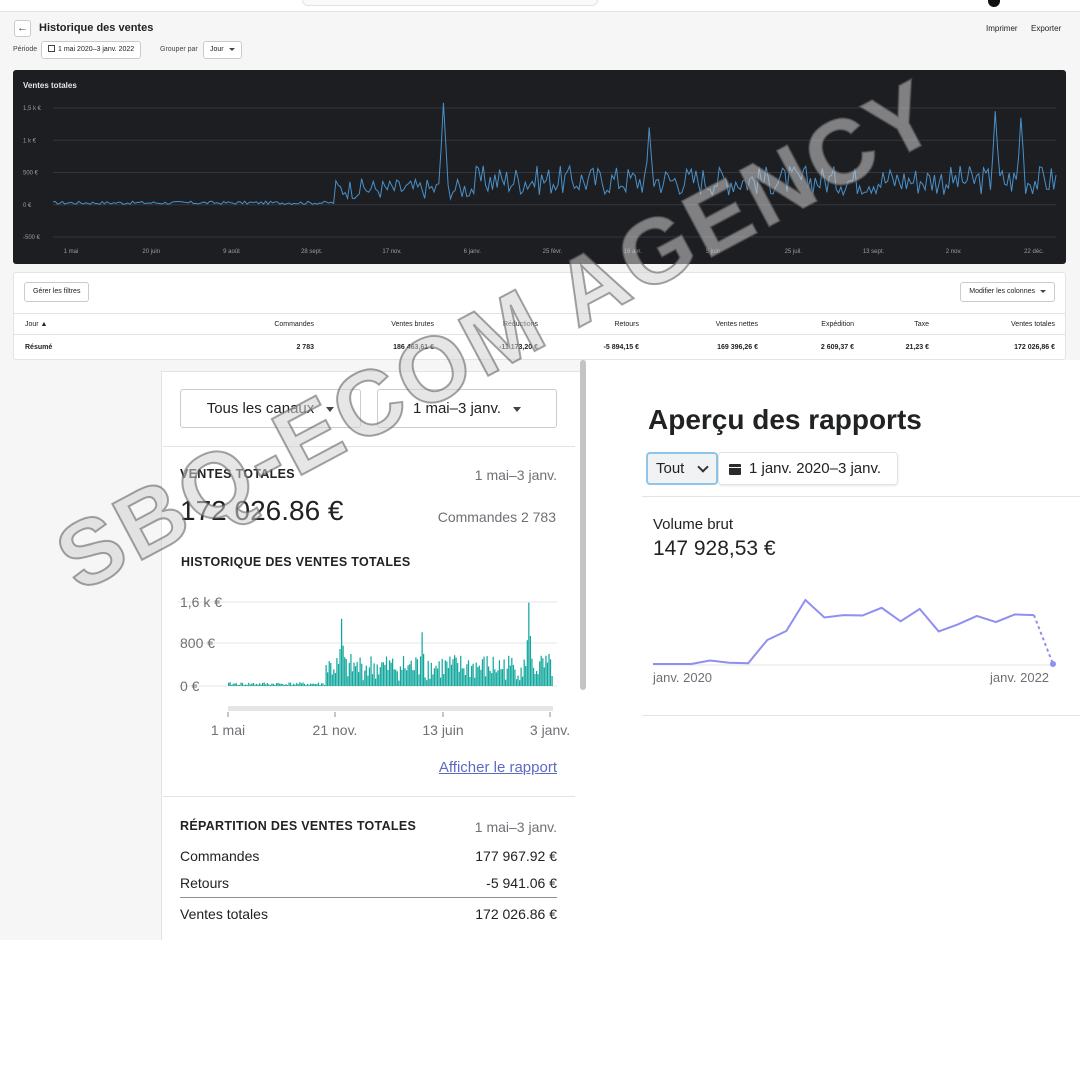 The height and width of the screenshot is (1080, 1080). I want to click on table-cell: Résumé, so click(39, 347).